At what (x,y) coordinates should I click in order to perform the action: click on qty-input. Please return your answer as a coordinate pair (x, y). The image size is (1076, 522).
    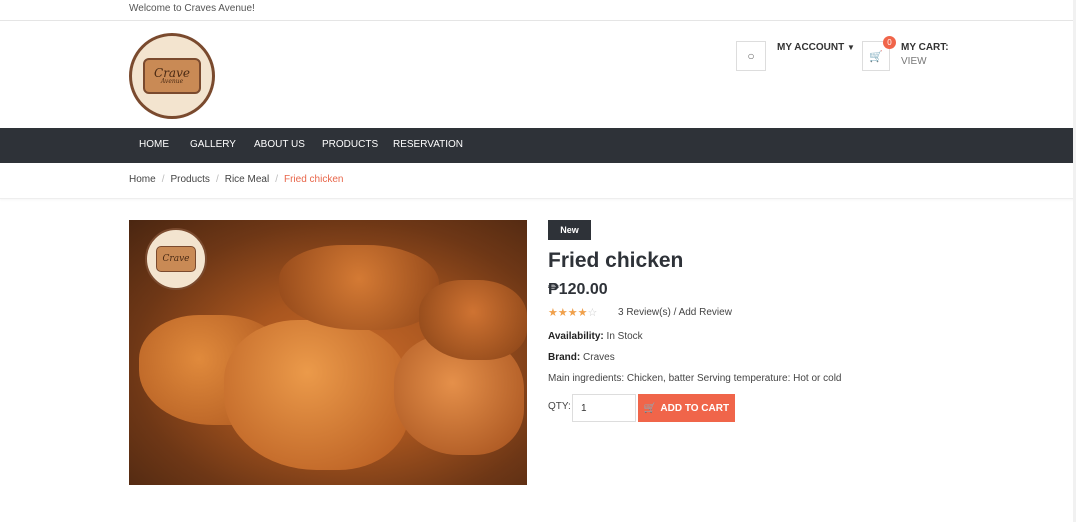
    Looking at the image, I should click on (604, 408).